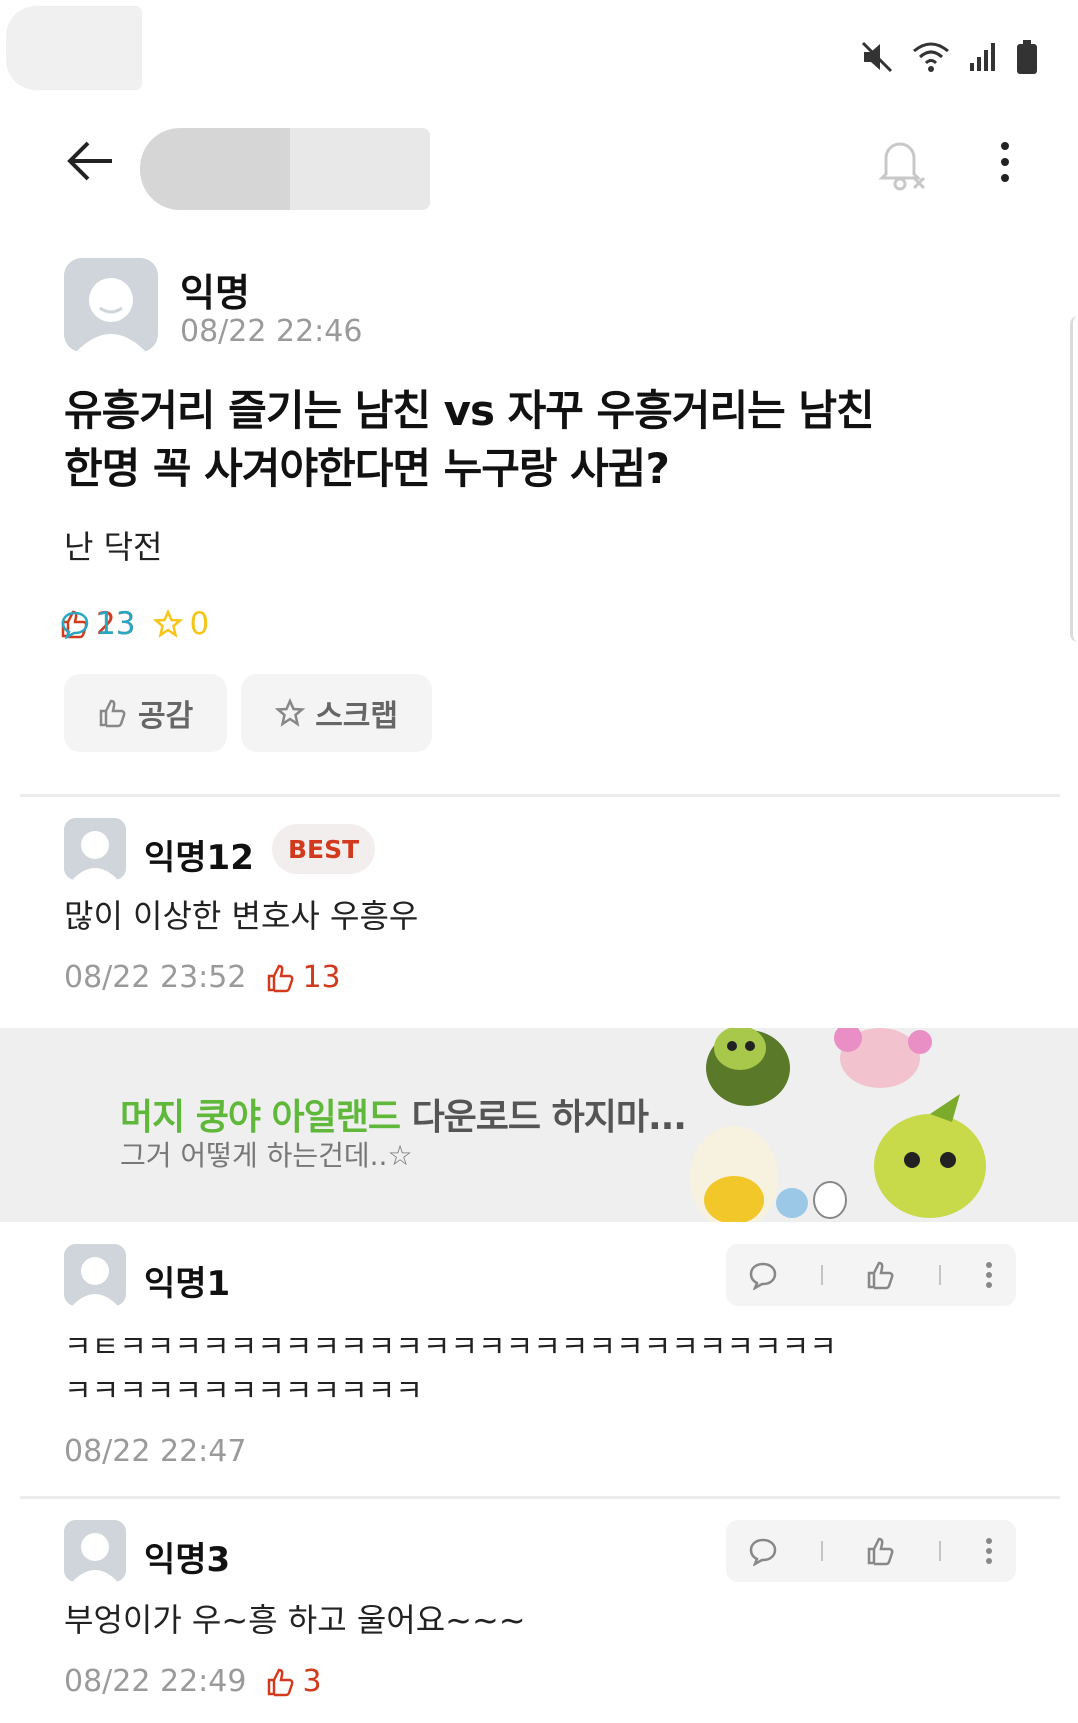  I want to click on comment-time: 08/22 22:47, so click(155, 1451).